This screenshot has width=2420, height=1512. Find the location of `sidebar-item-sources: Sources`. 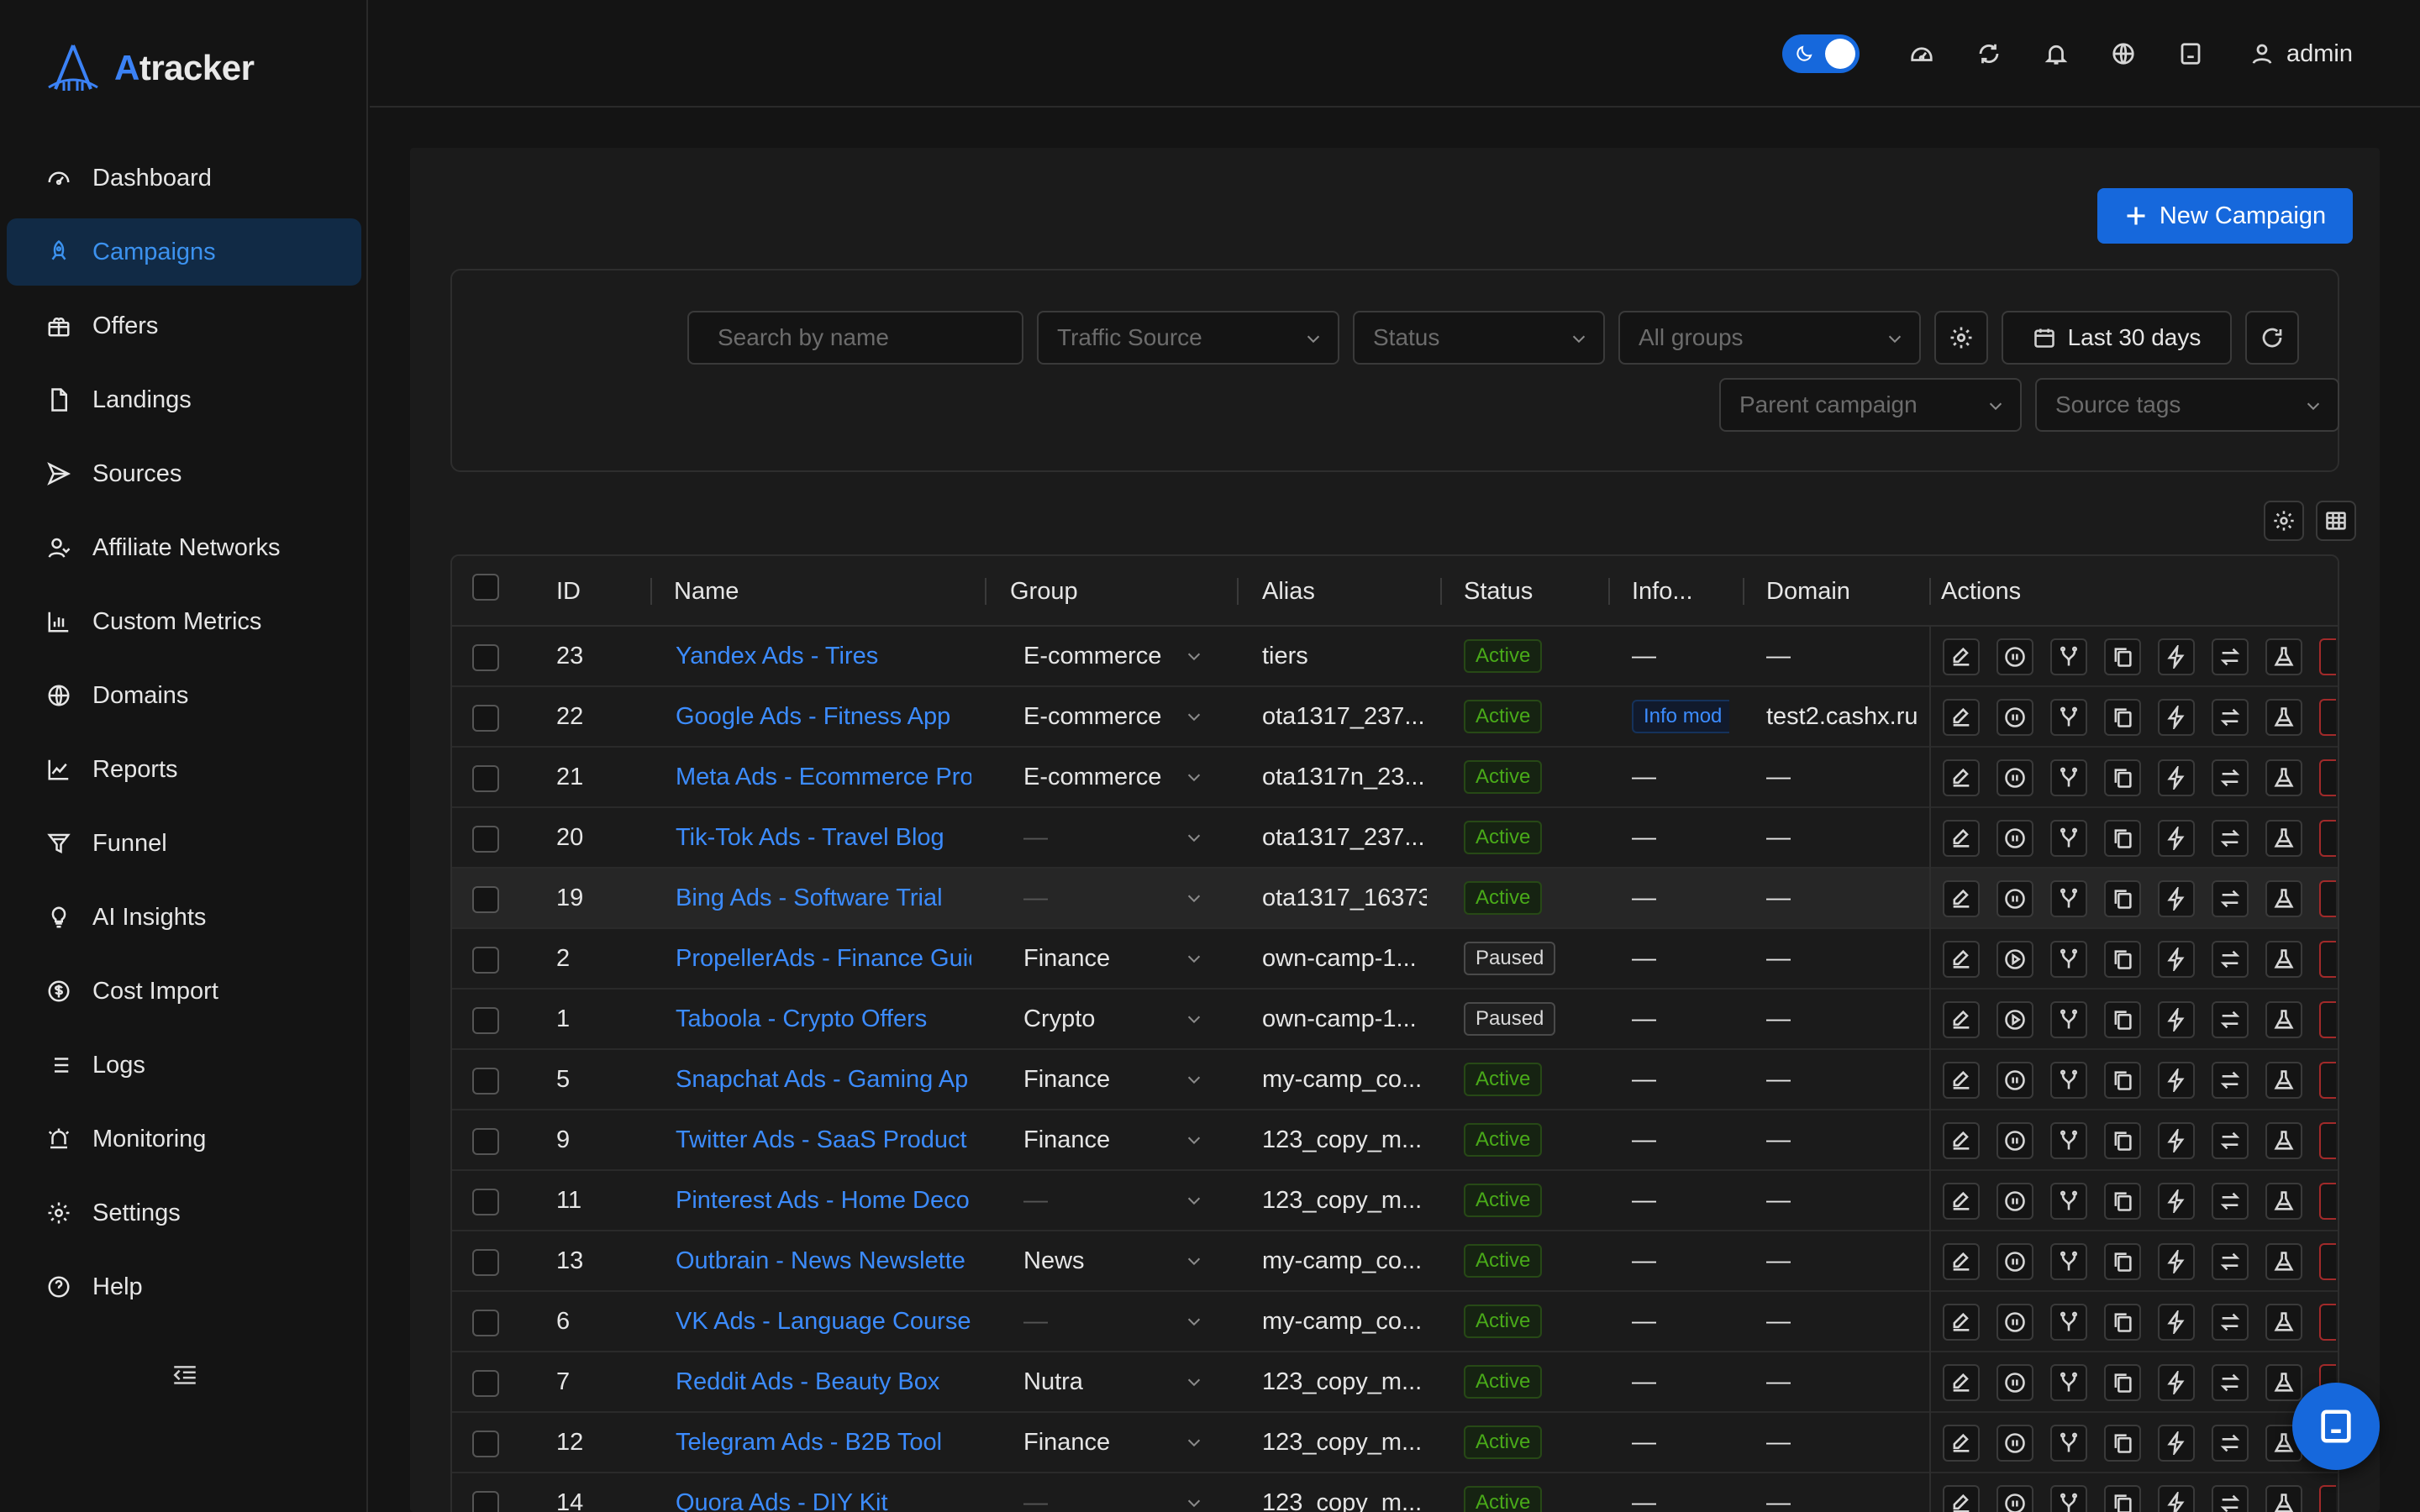

sidebar-item-sources: Sources is located at coordinates (184, 473).